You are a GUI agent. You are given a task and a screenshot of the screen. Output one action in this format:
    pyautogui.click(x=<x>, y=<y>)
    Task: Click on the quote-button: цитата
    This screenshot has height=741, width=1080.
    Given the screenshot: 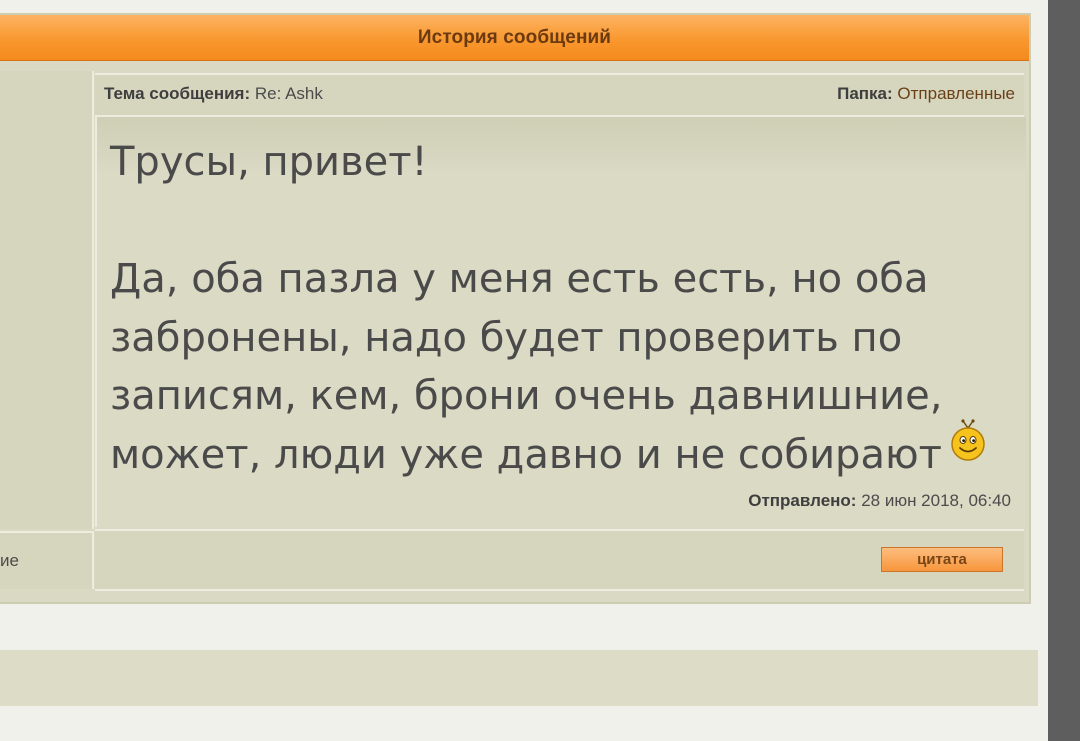 What is the action you would take?
    pyautogui.click(x=942, y=559)
    